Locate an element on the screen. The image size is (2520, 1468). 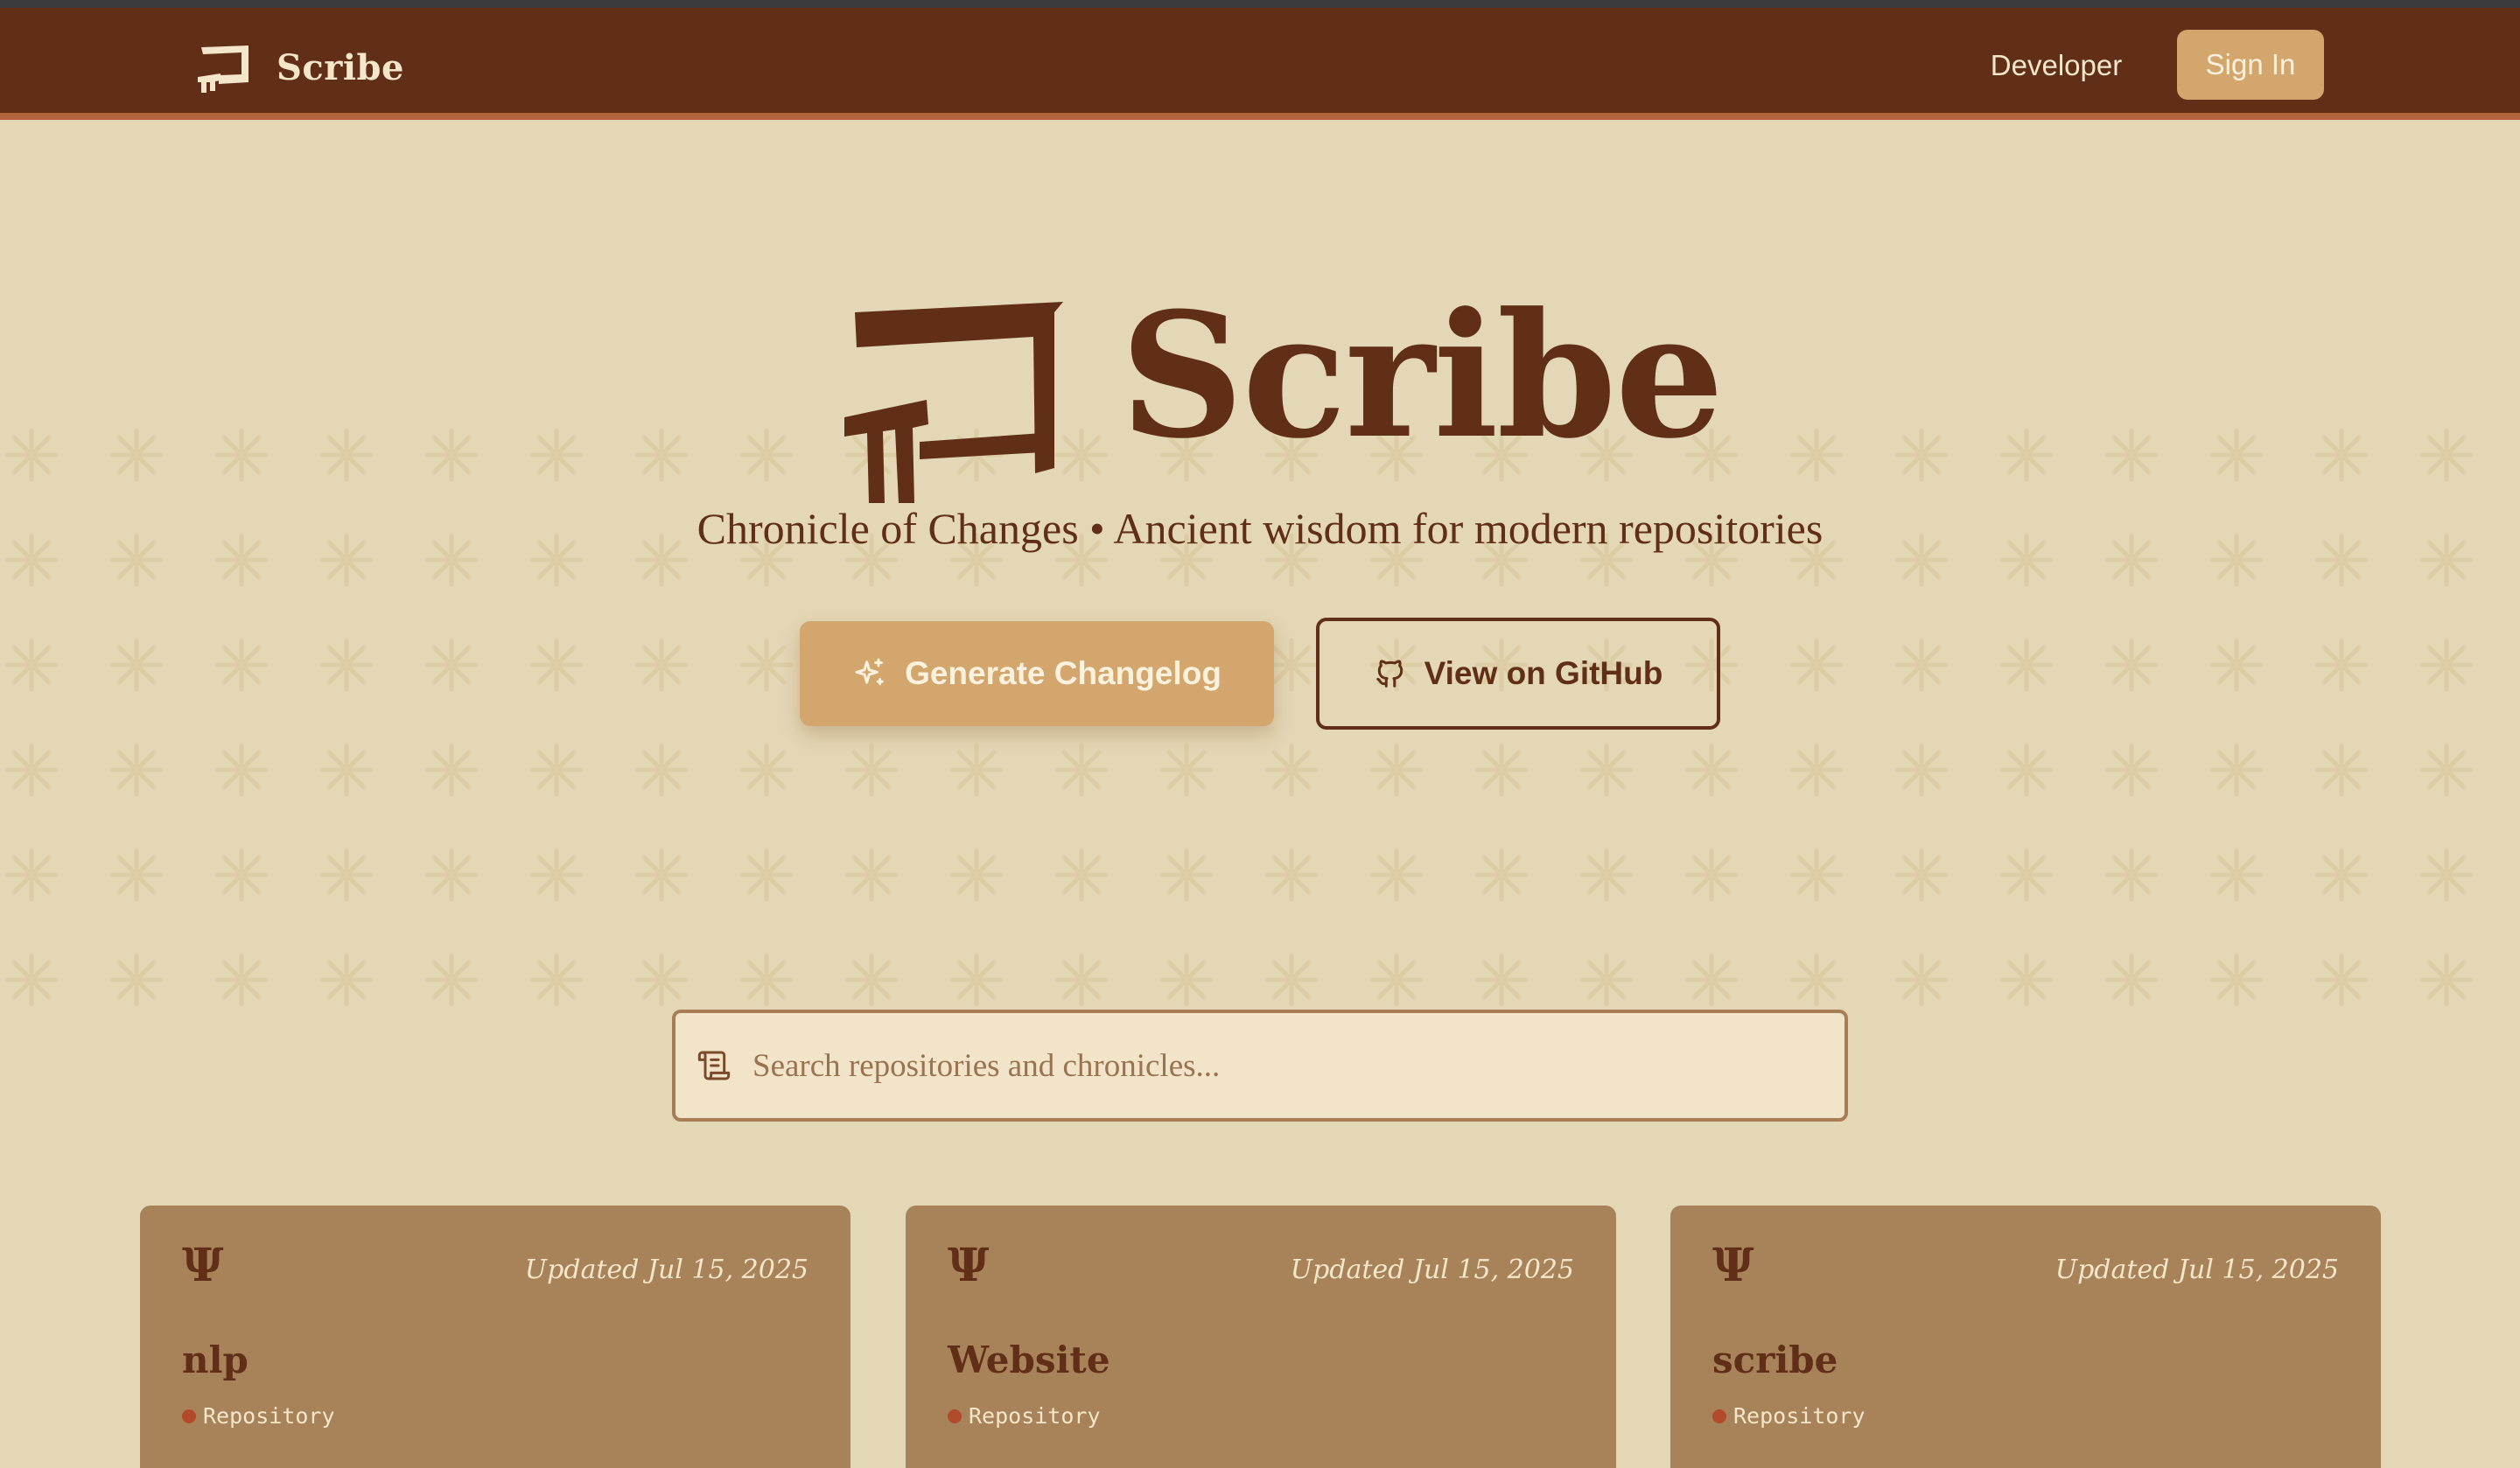
brand-link: Scribe is located at coordinates (301, 67).